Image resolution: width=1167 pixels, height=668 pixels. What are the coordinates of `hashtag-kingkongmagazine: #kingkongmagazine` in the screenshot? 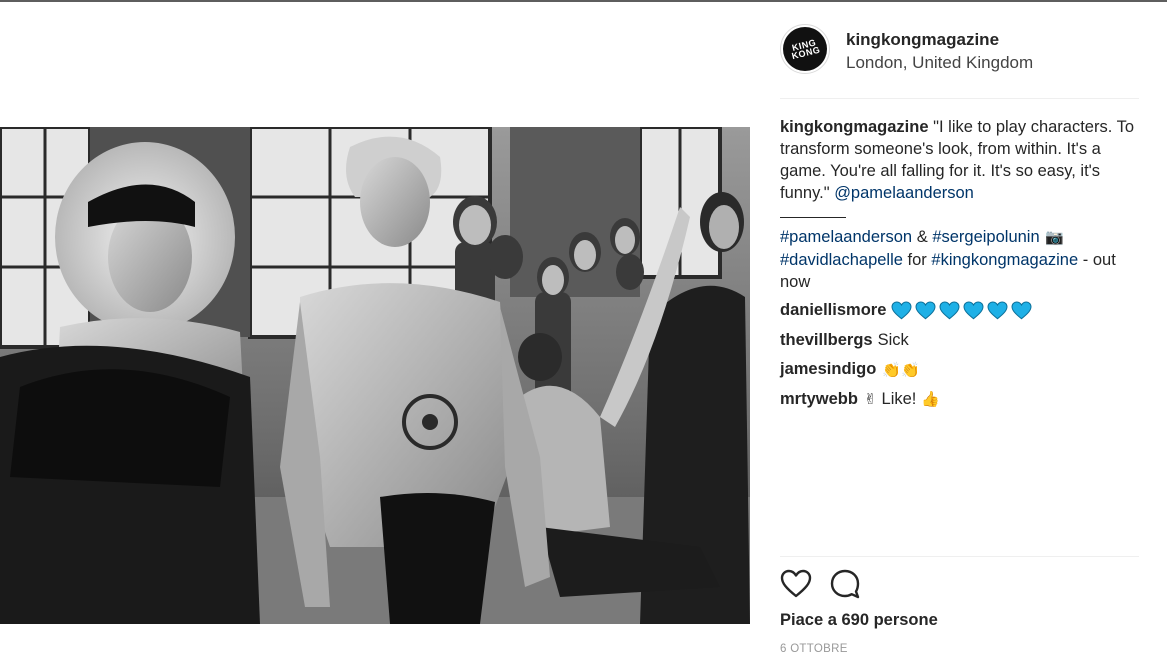 It's located at (1004, 260).